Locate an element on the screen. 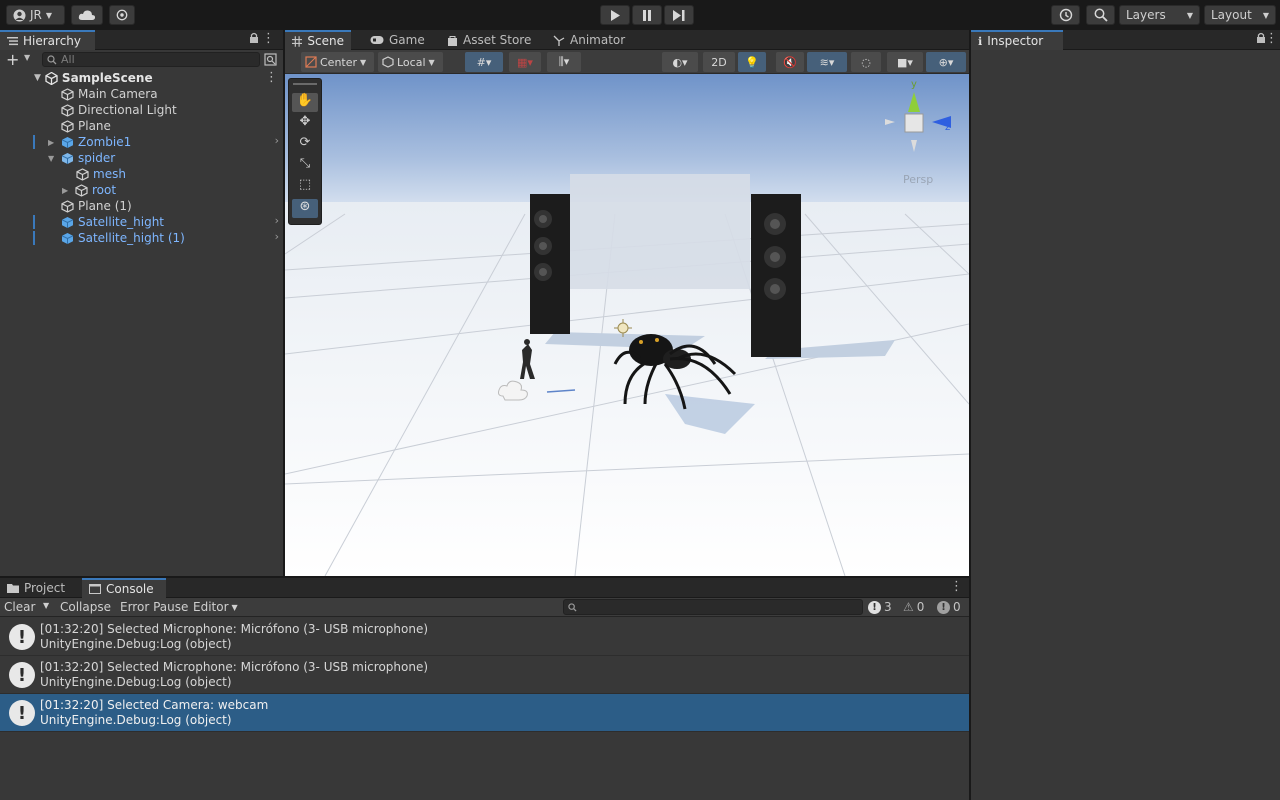 This screenshot has width=1280, height=800. toggle-2d-button: 2D is located at coordinates (719, 62).